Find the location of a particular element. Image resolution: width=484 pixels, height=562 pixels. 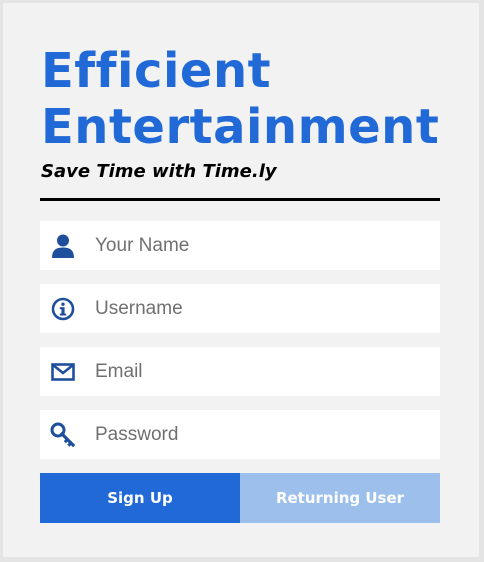

name-input is located at coordinates (262, 245).